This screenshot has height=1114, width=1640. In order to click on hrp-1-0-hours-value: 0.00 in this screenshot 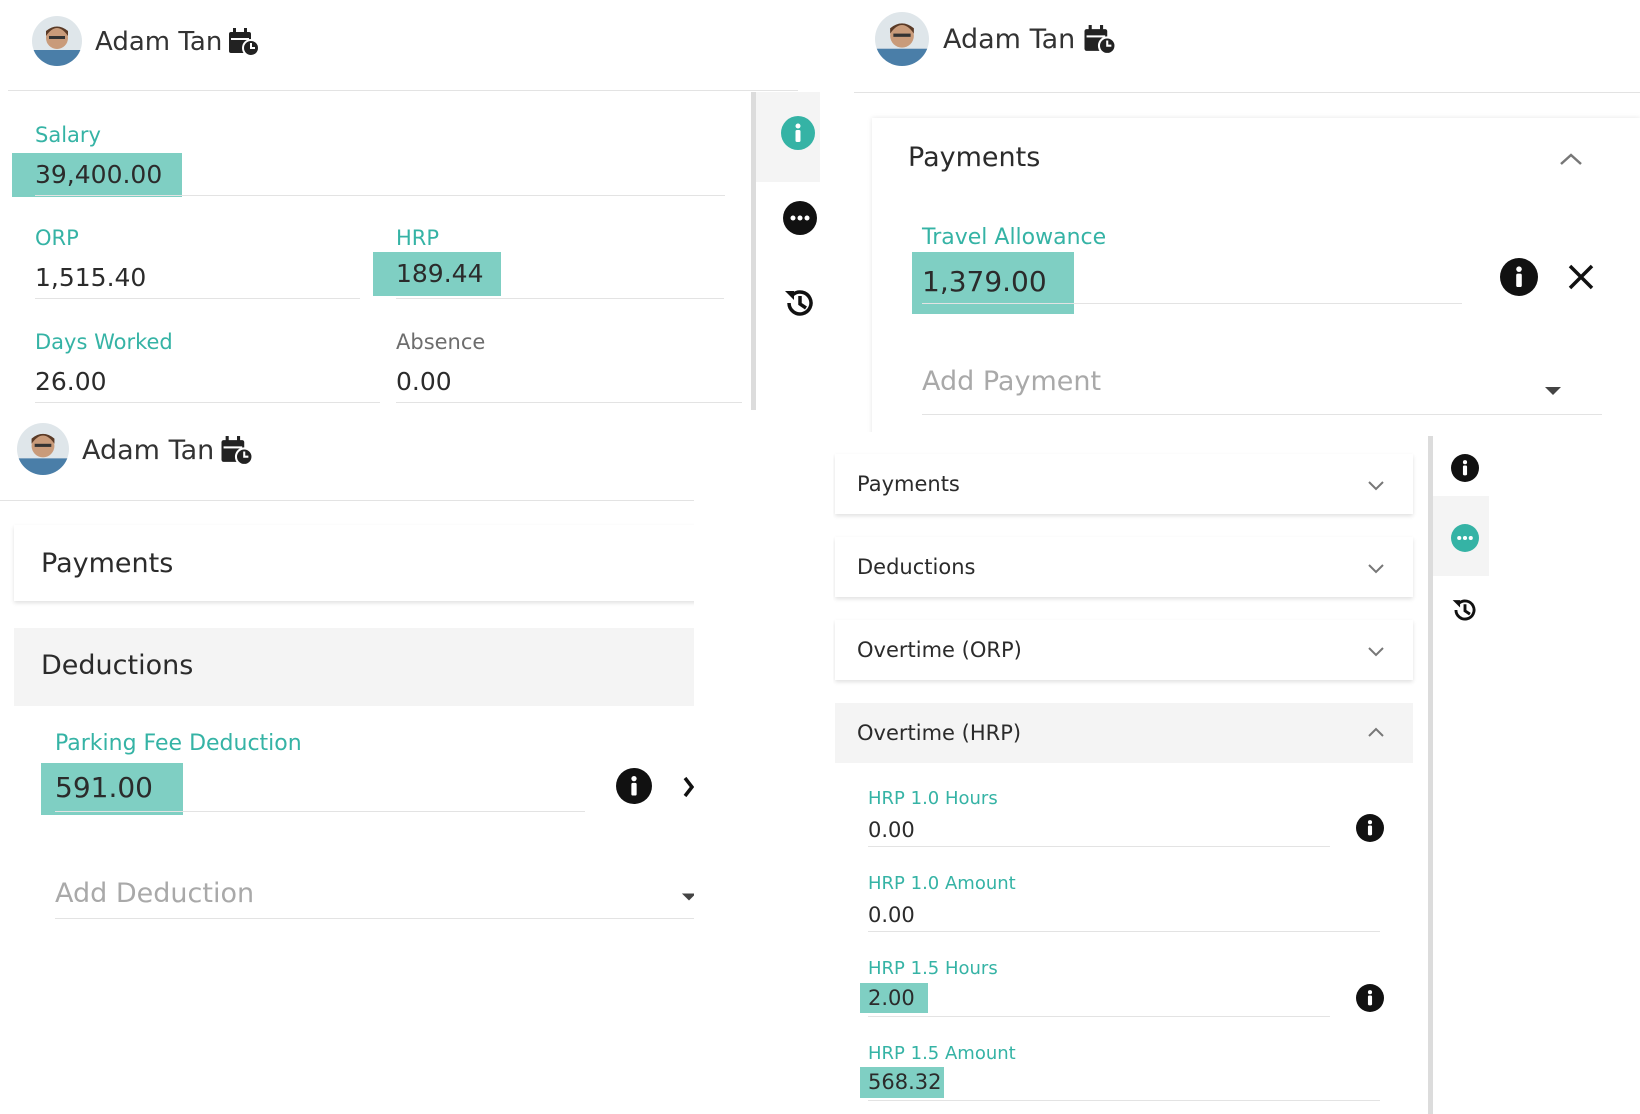, I will do `click(891, 830)`.